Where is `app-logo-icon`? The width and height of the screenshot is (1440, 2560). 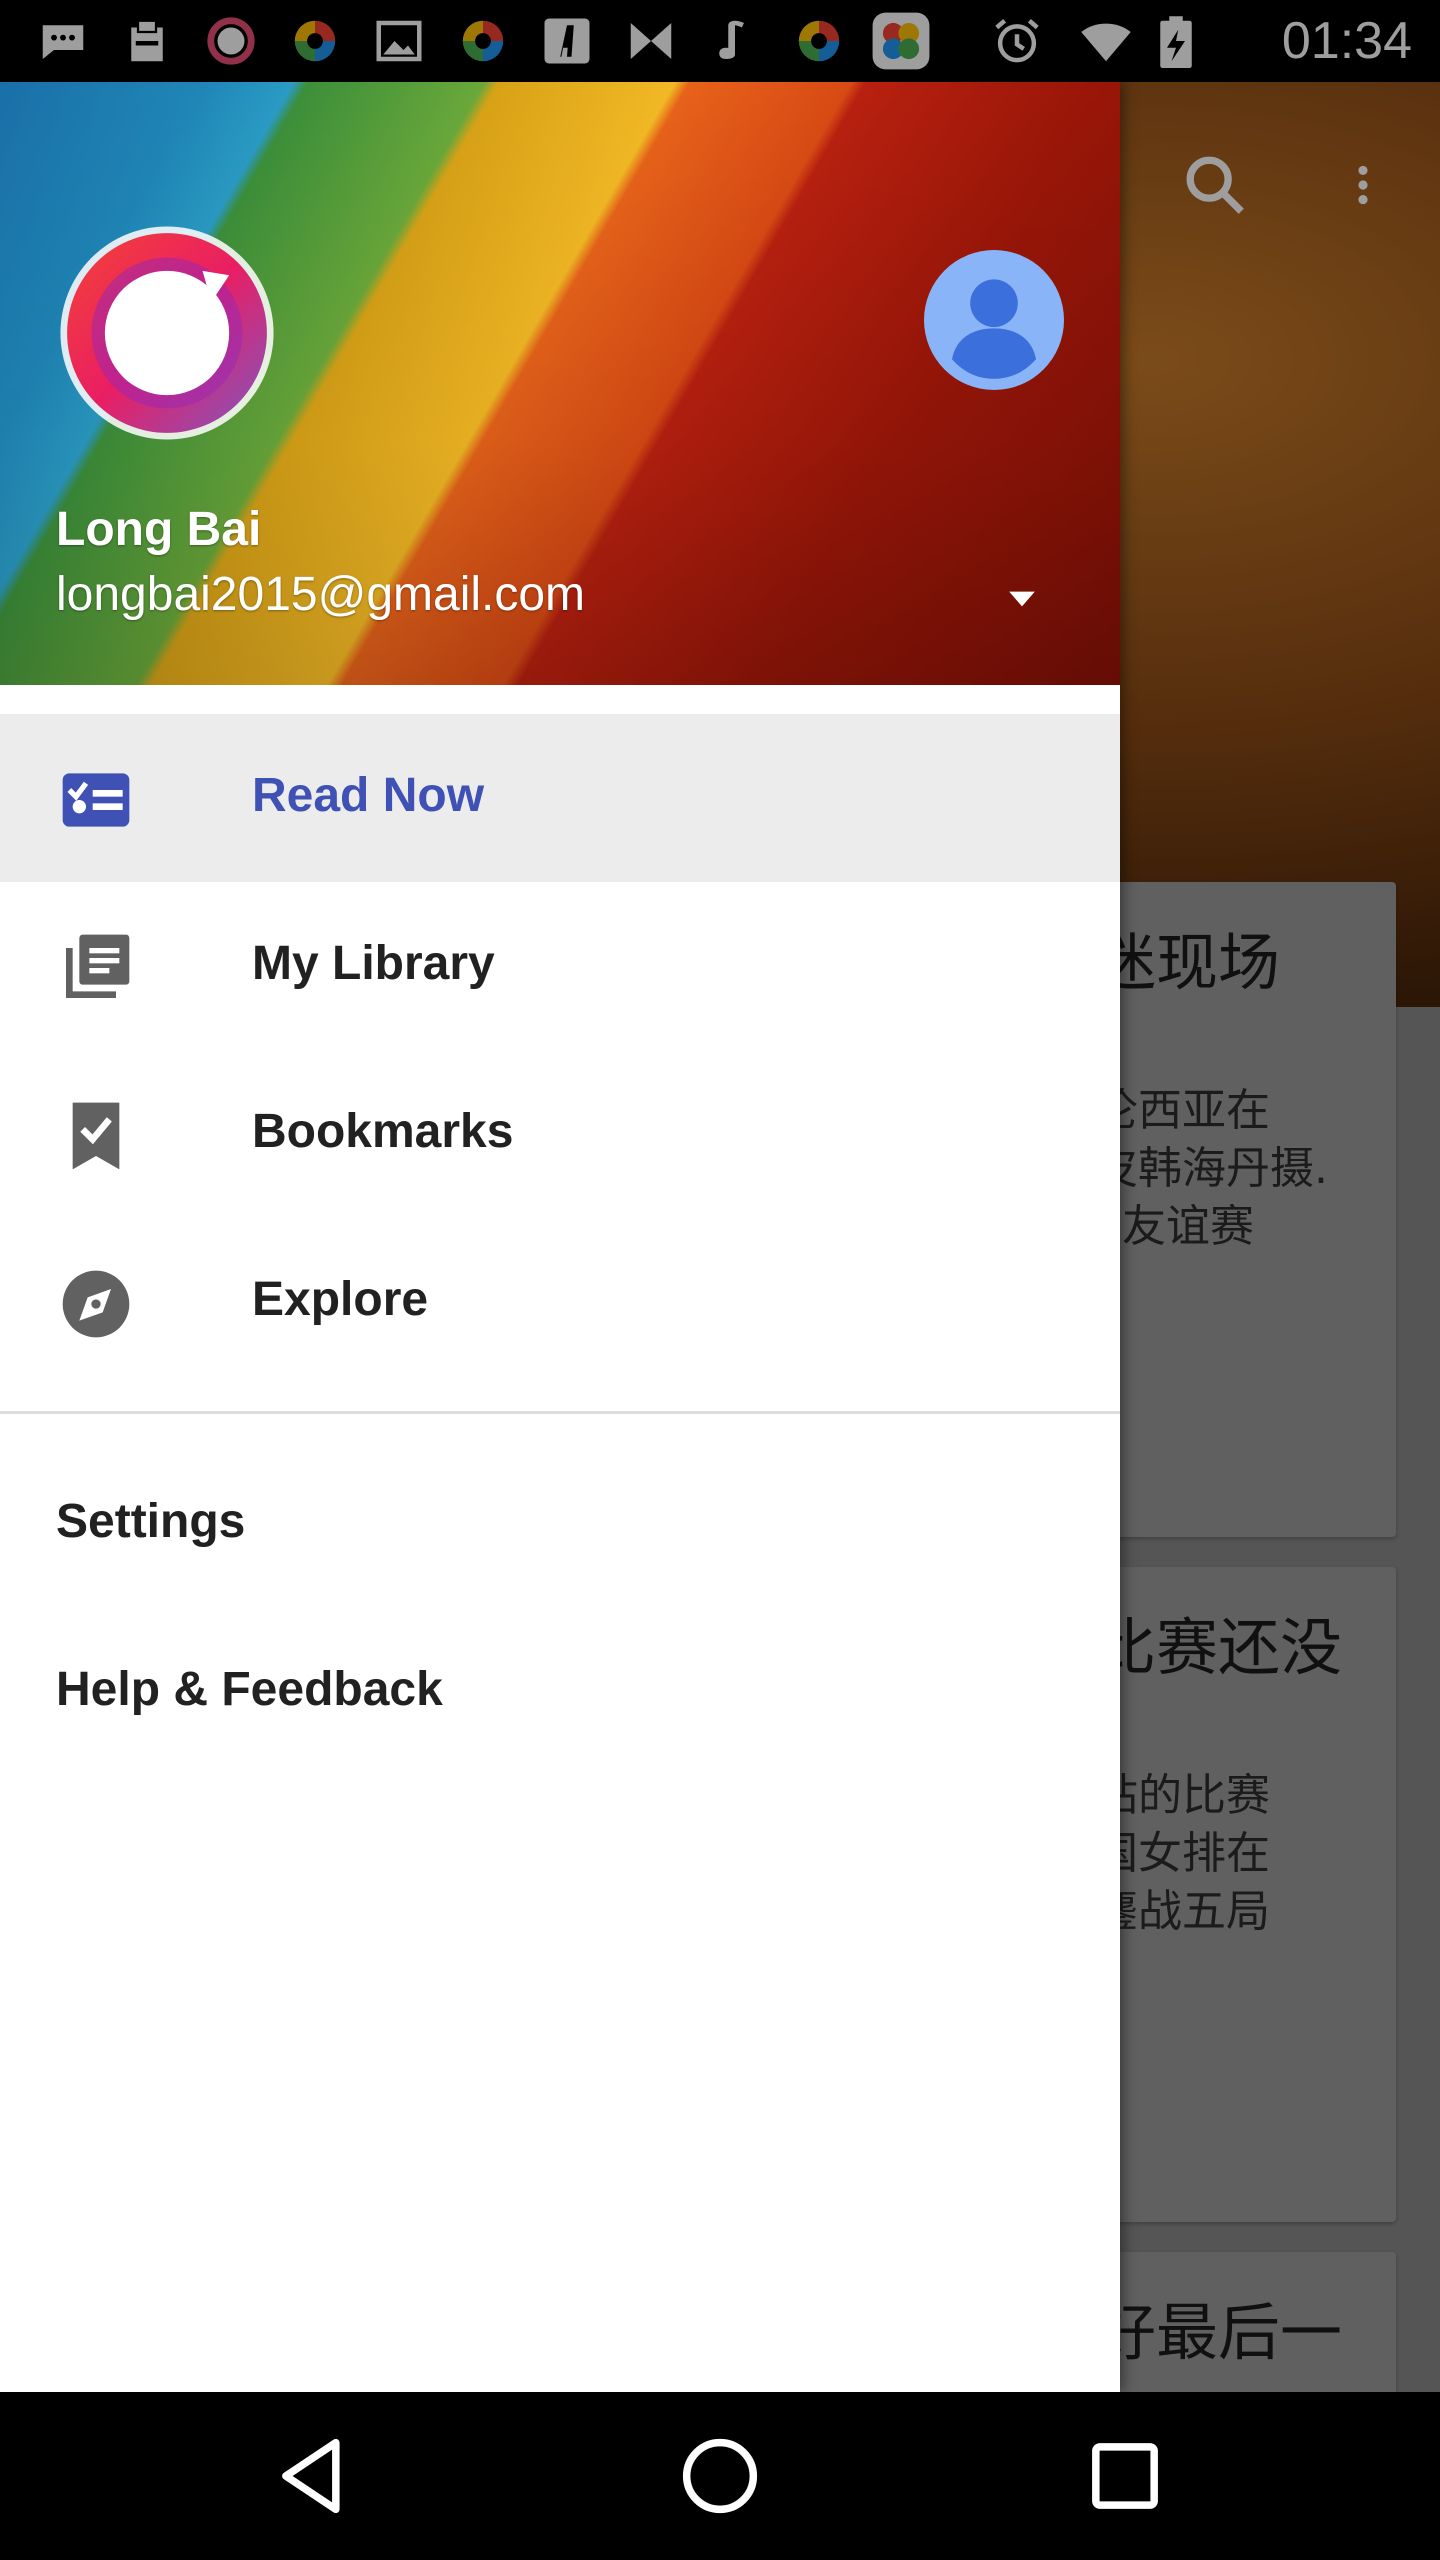
app-logo-icon is located at coordinates (167, 333).